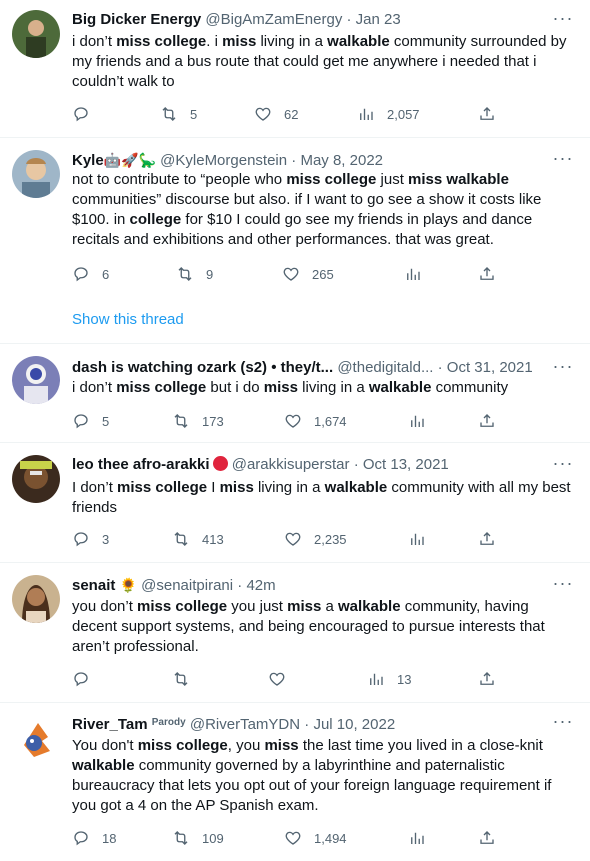  Describe the element at coordinates (291, 464) in the screenshot. I see `author-handle: @arakkisuperstar` at that location.